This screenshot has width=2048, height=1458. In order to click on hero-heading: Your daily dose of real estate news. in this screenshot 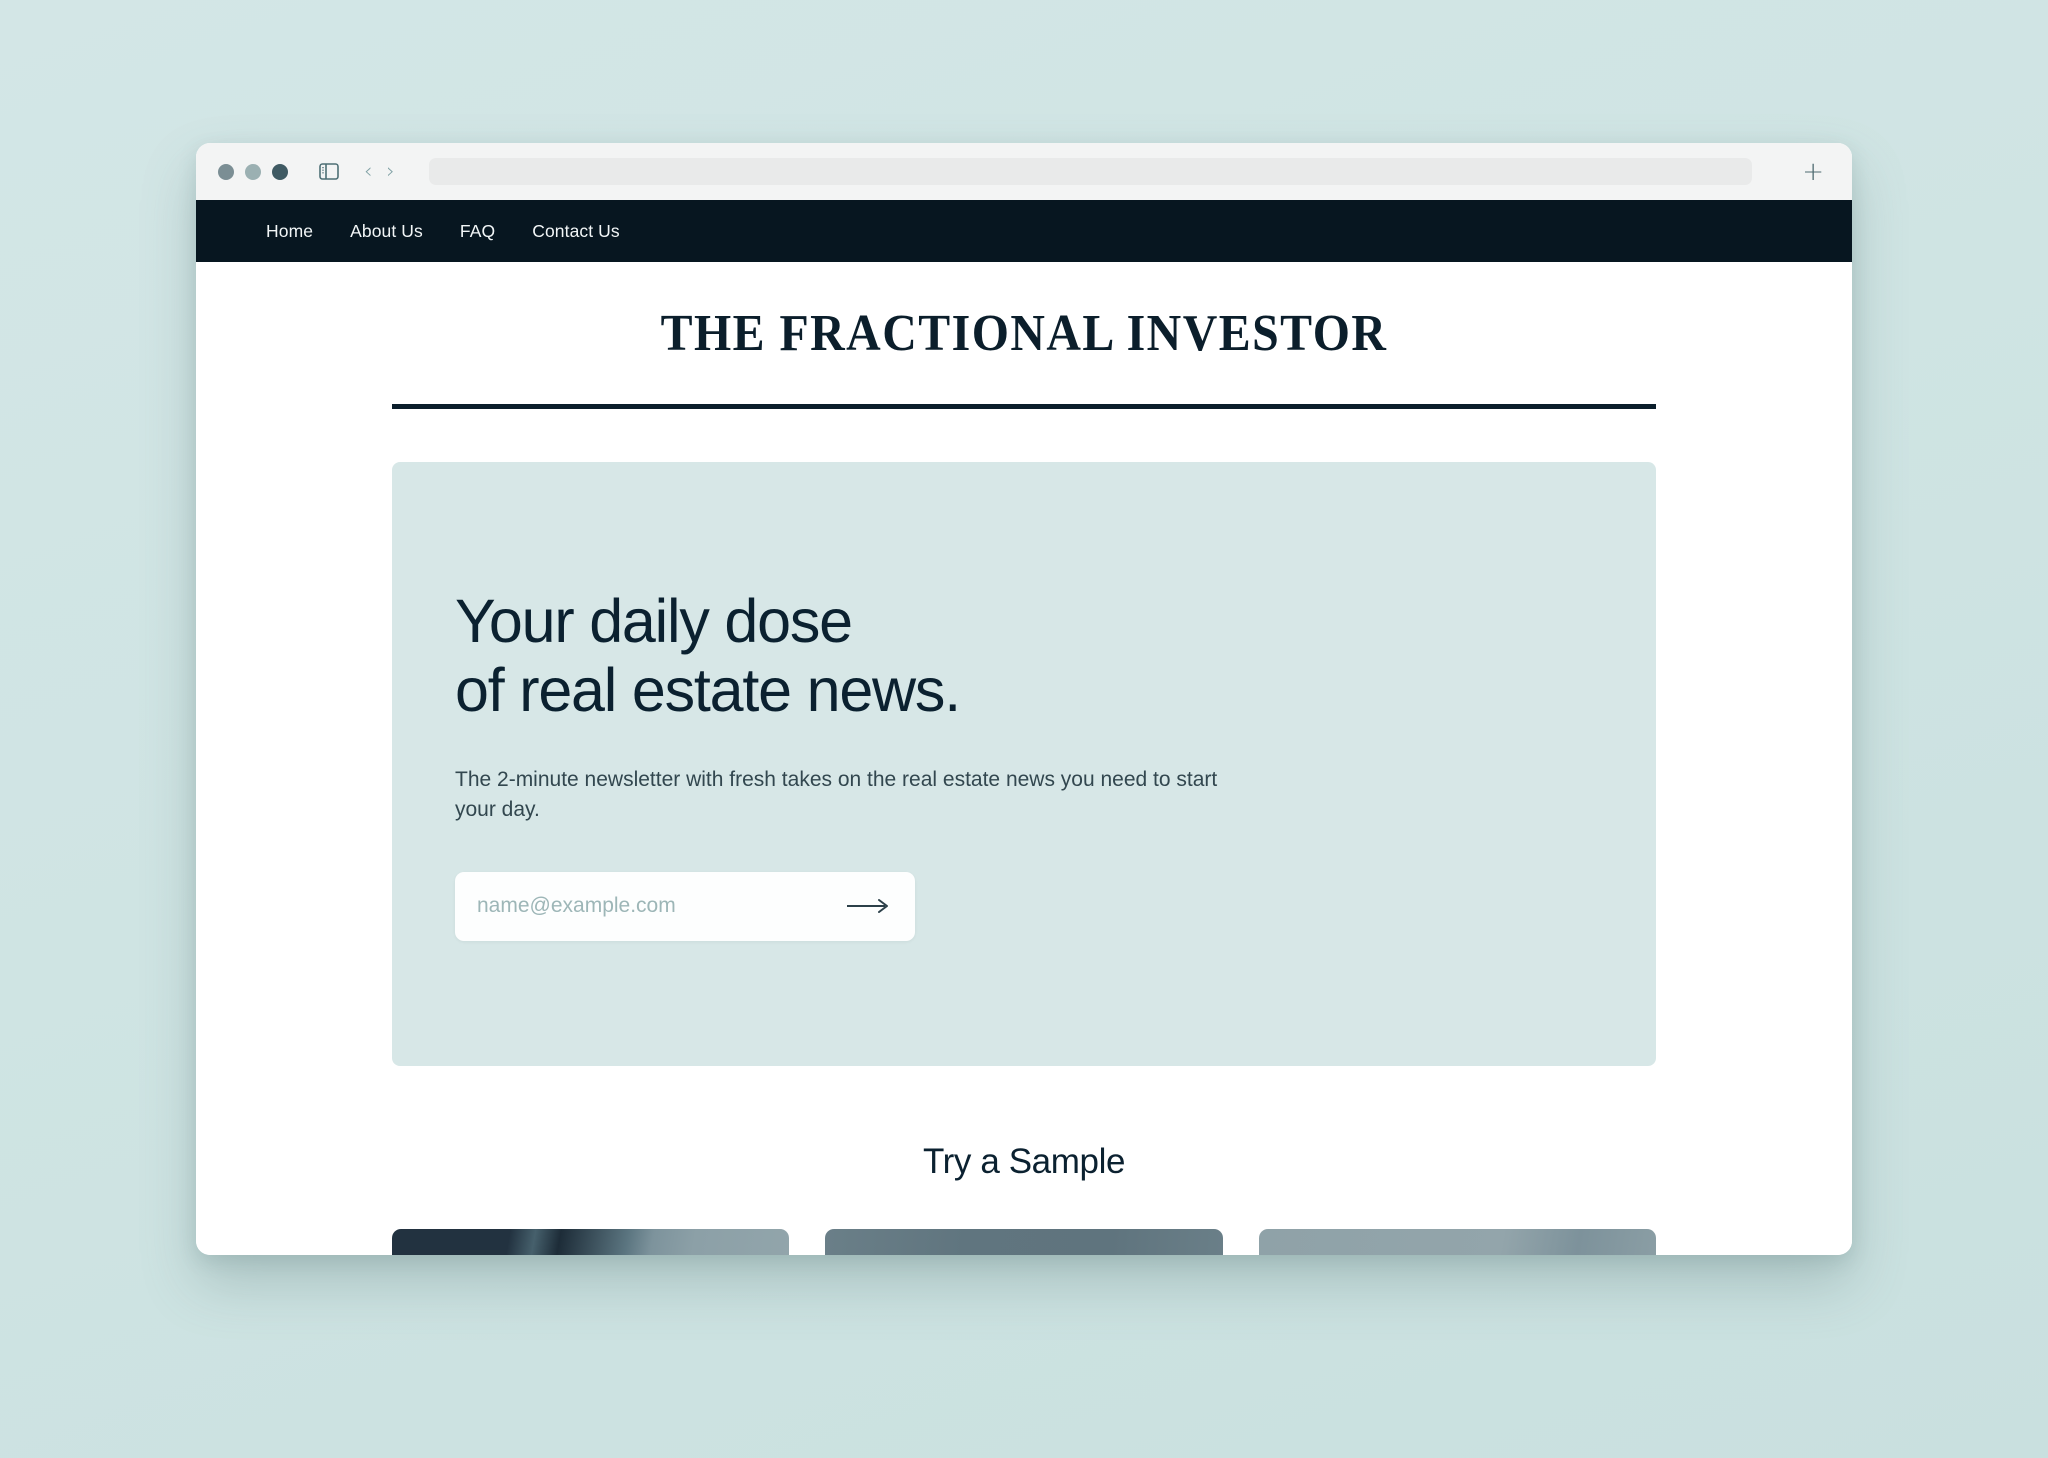, I will do `click(1055, 656)`.